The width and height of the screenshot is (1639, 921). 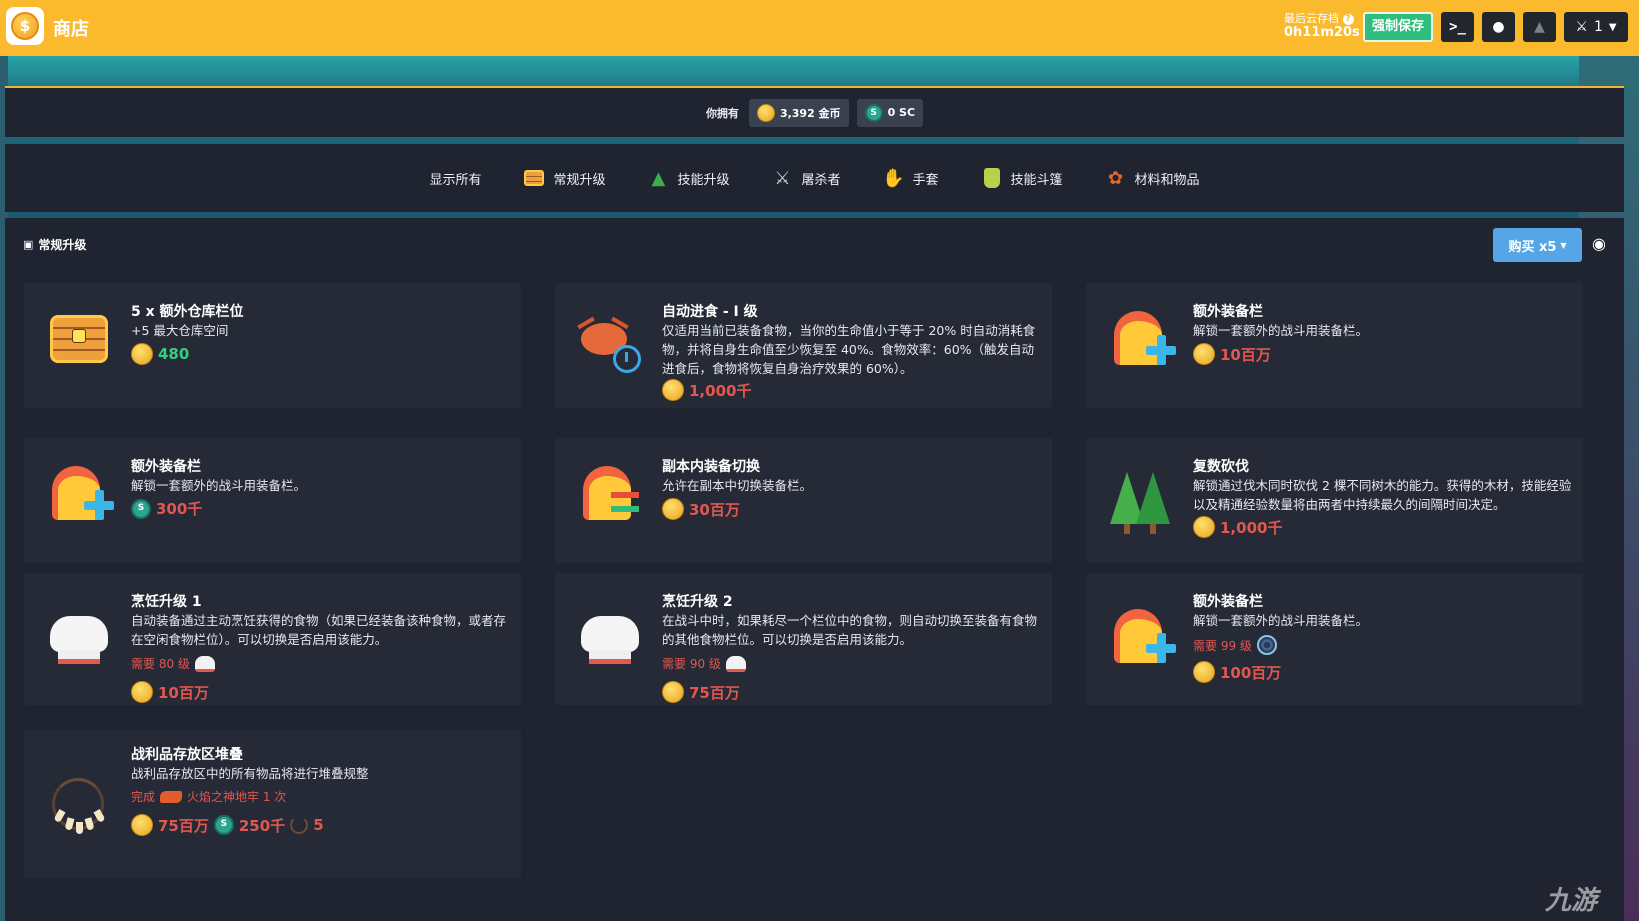 What do you see at coordinates (1537, 245) in the screenshot?
I see `buy-quantity-dropdown: 购买 x5 ▼` at bounding box center [1537, 245].